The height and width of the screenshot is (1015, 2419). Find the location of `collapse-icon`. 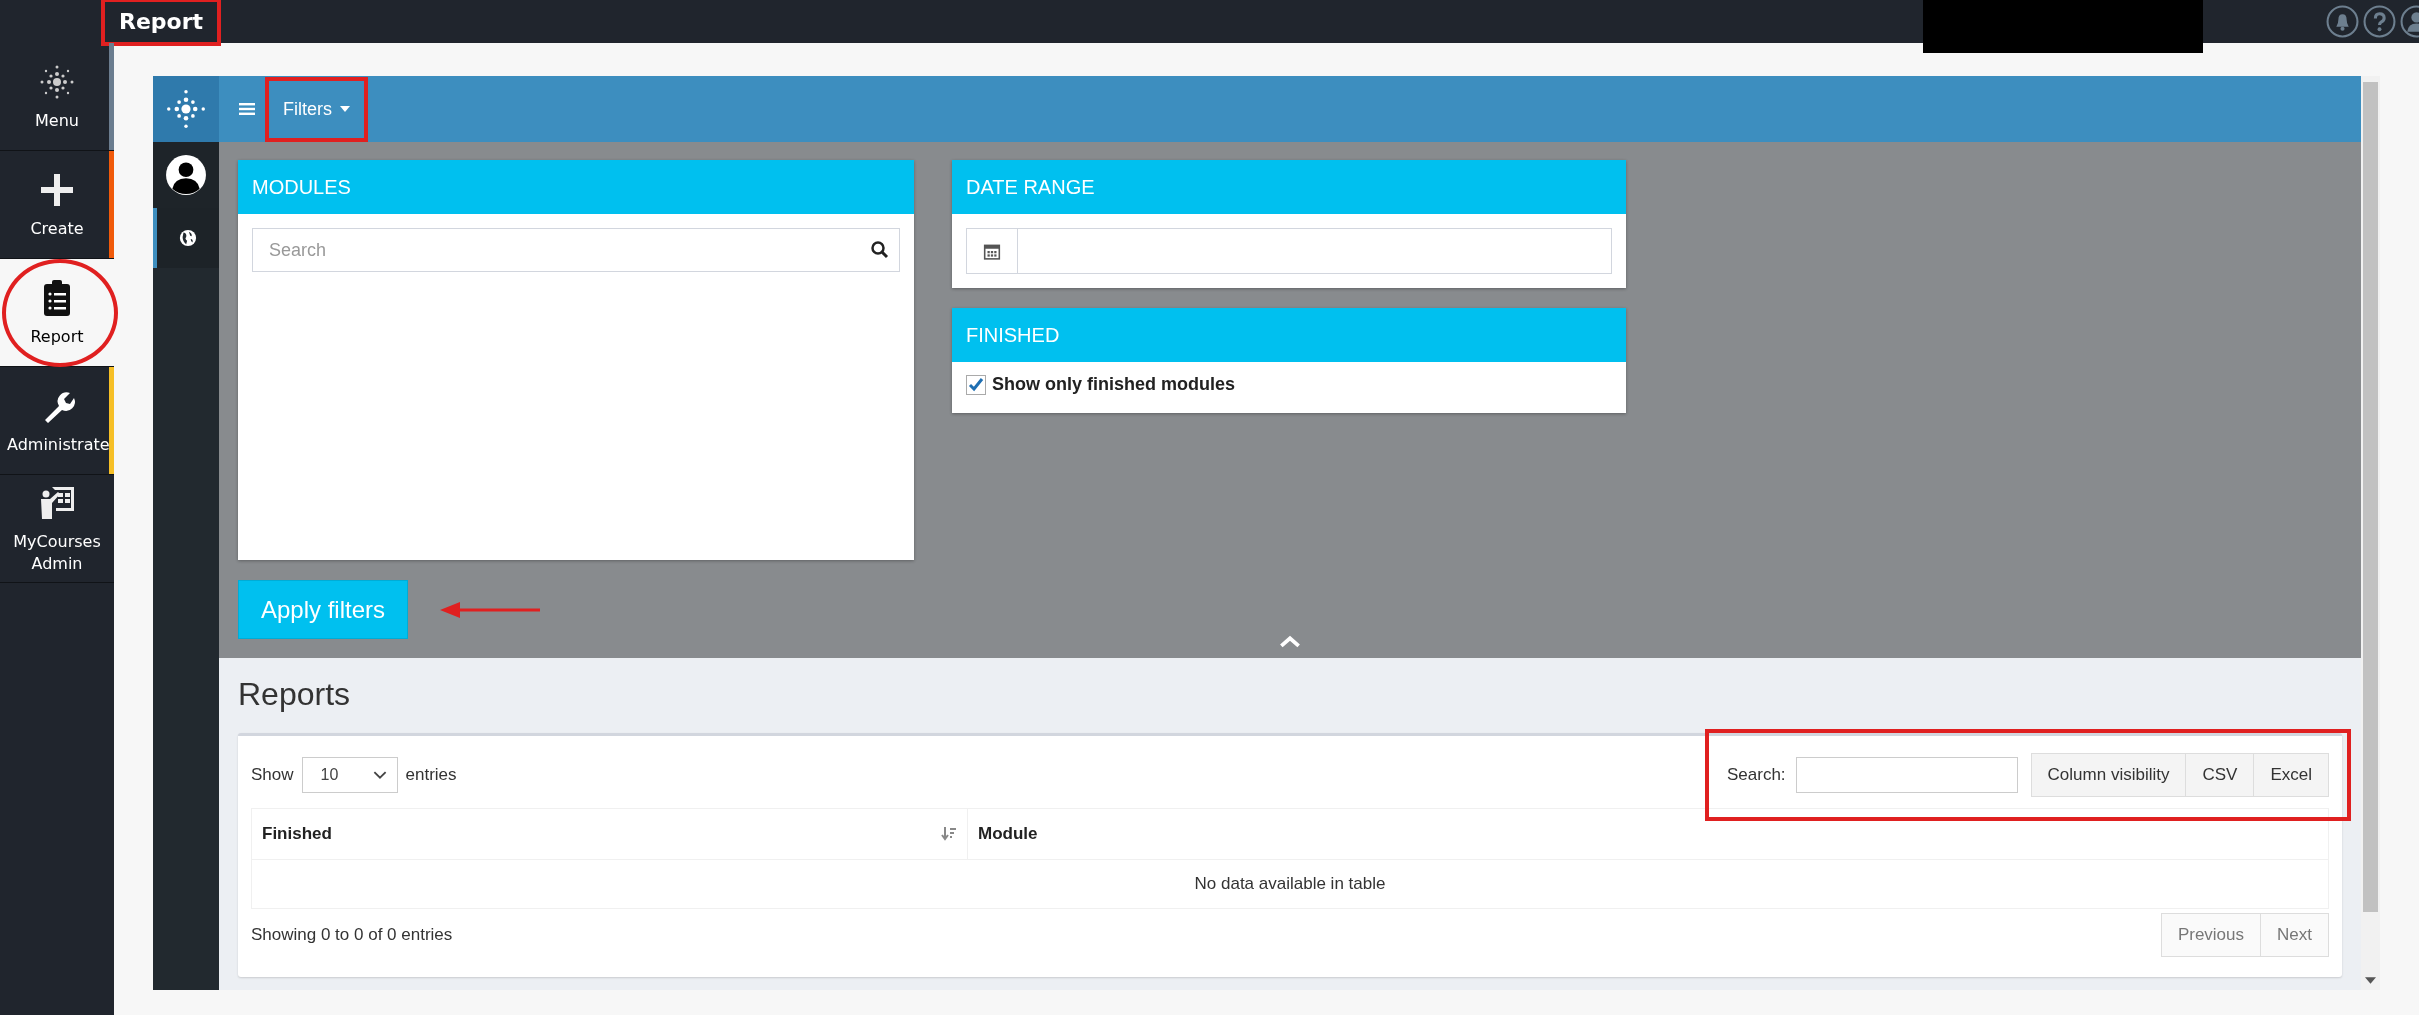

collapse-icon is located at coordinates (1290, 641).